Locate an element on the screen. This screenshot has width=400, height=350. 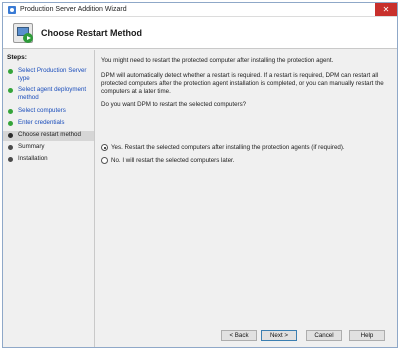
step-select-computers: Select computers is located at coordinates (48, 112).